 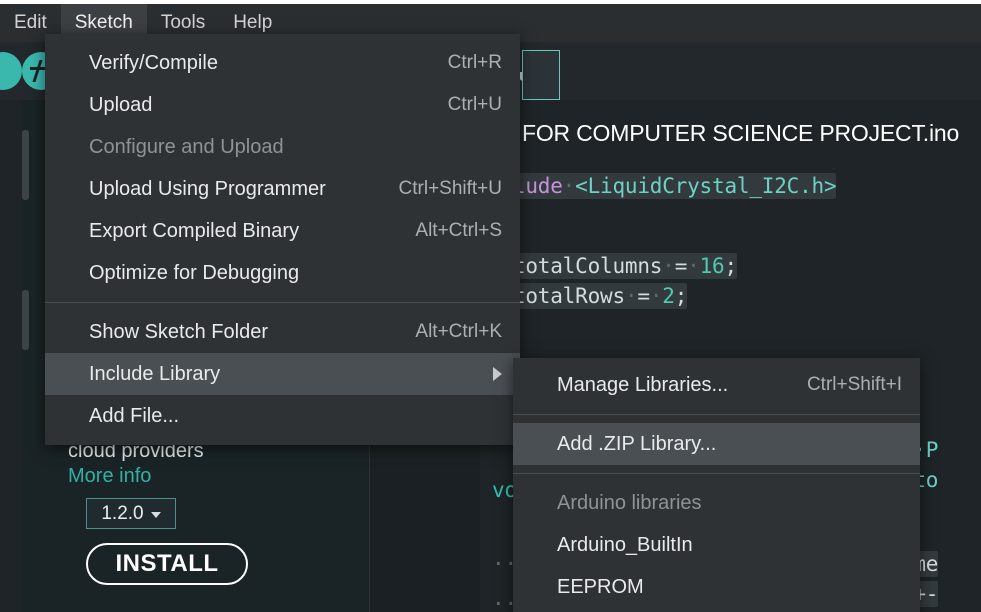 I want to click on menu-item-export-compiled-binary: Export Compiled Binary Alt+Ctrl+S, so click(x=282, y=231).